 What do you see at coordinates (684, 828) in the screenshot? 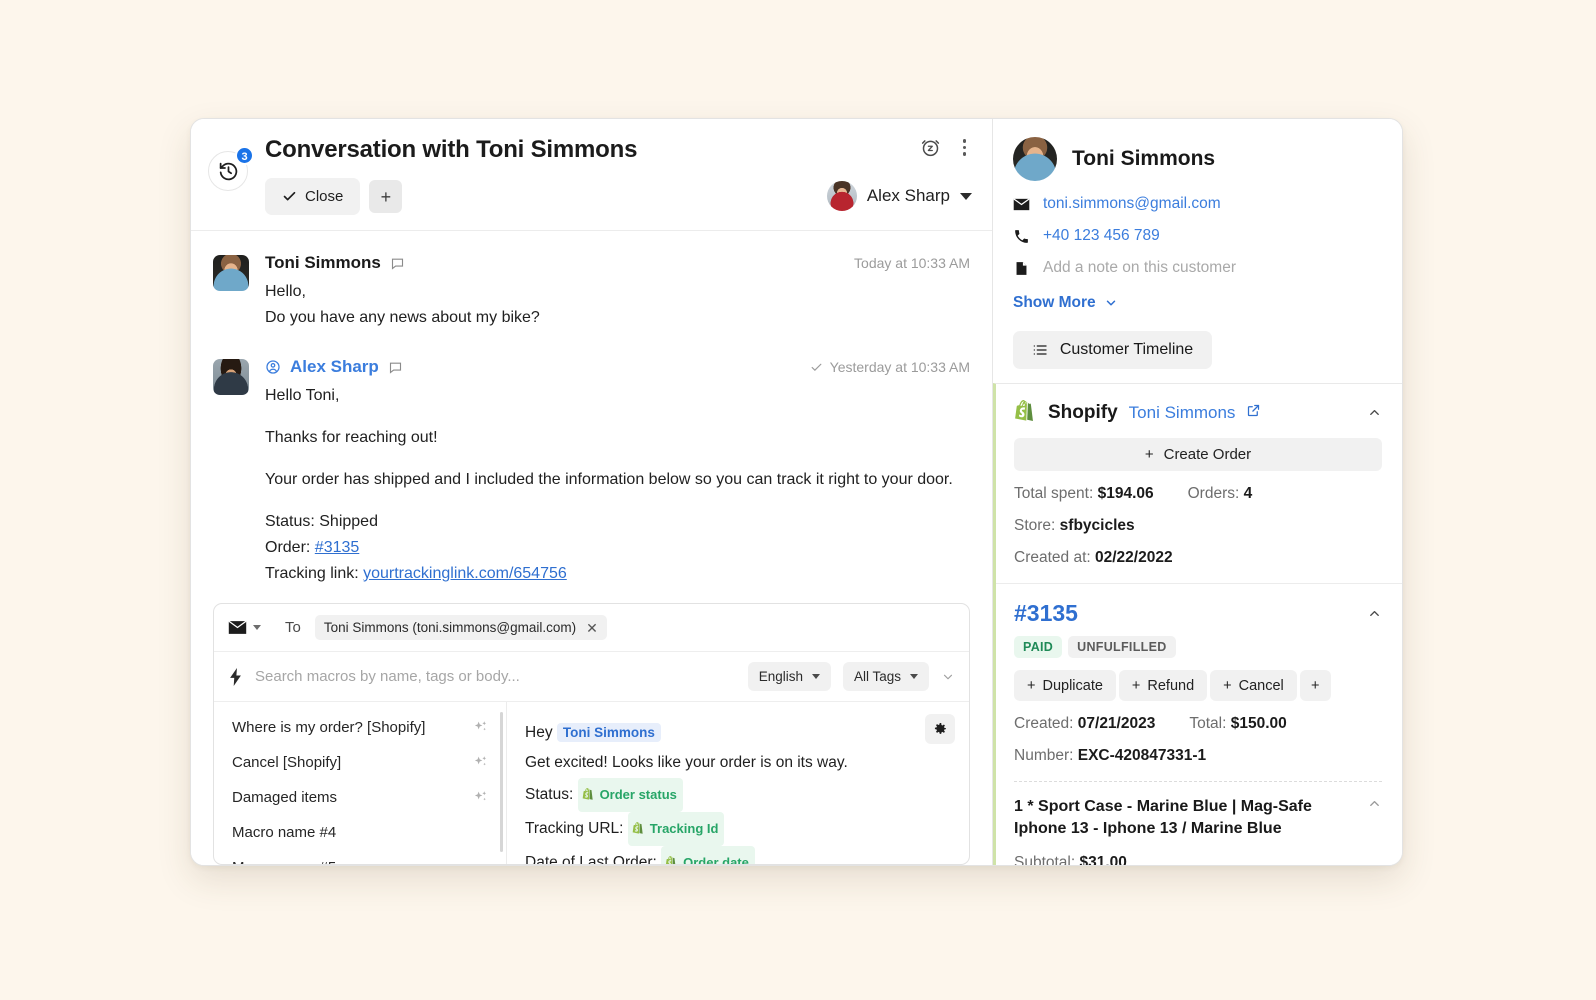
I see `merge-token-label: Tracking Id` at bounding box center [684, 828].